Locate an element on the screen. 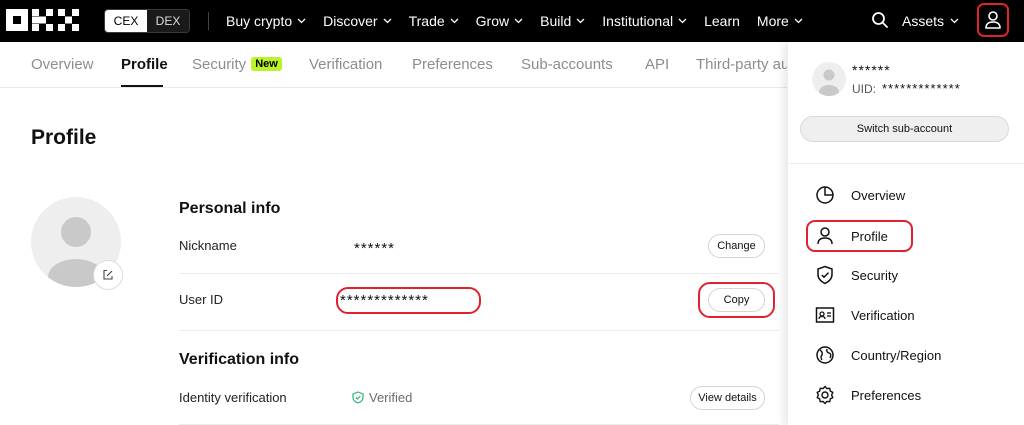 This screenshot has width=1024, height=425. user-icon is located at coordinates (993, 20).